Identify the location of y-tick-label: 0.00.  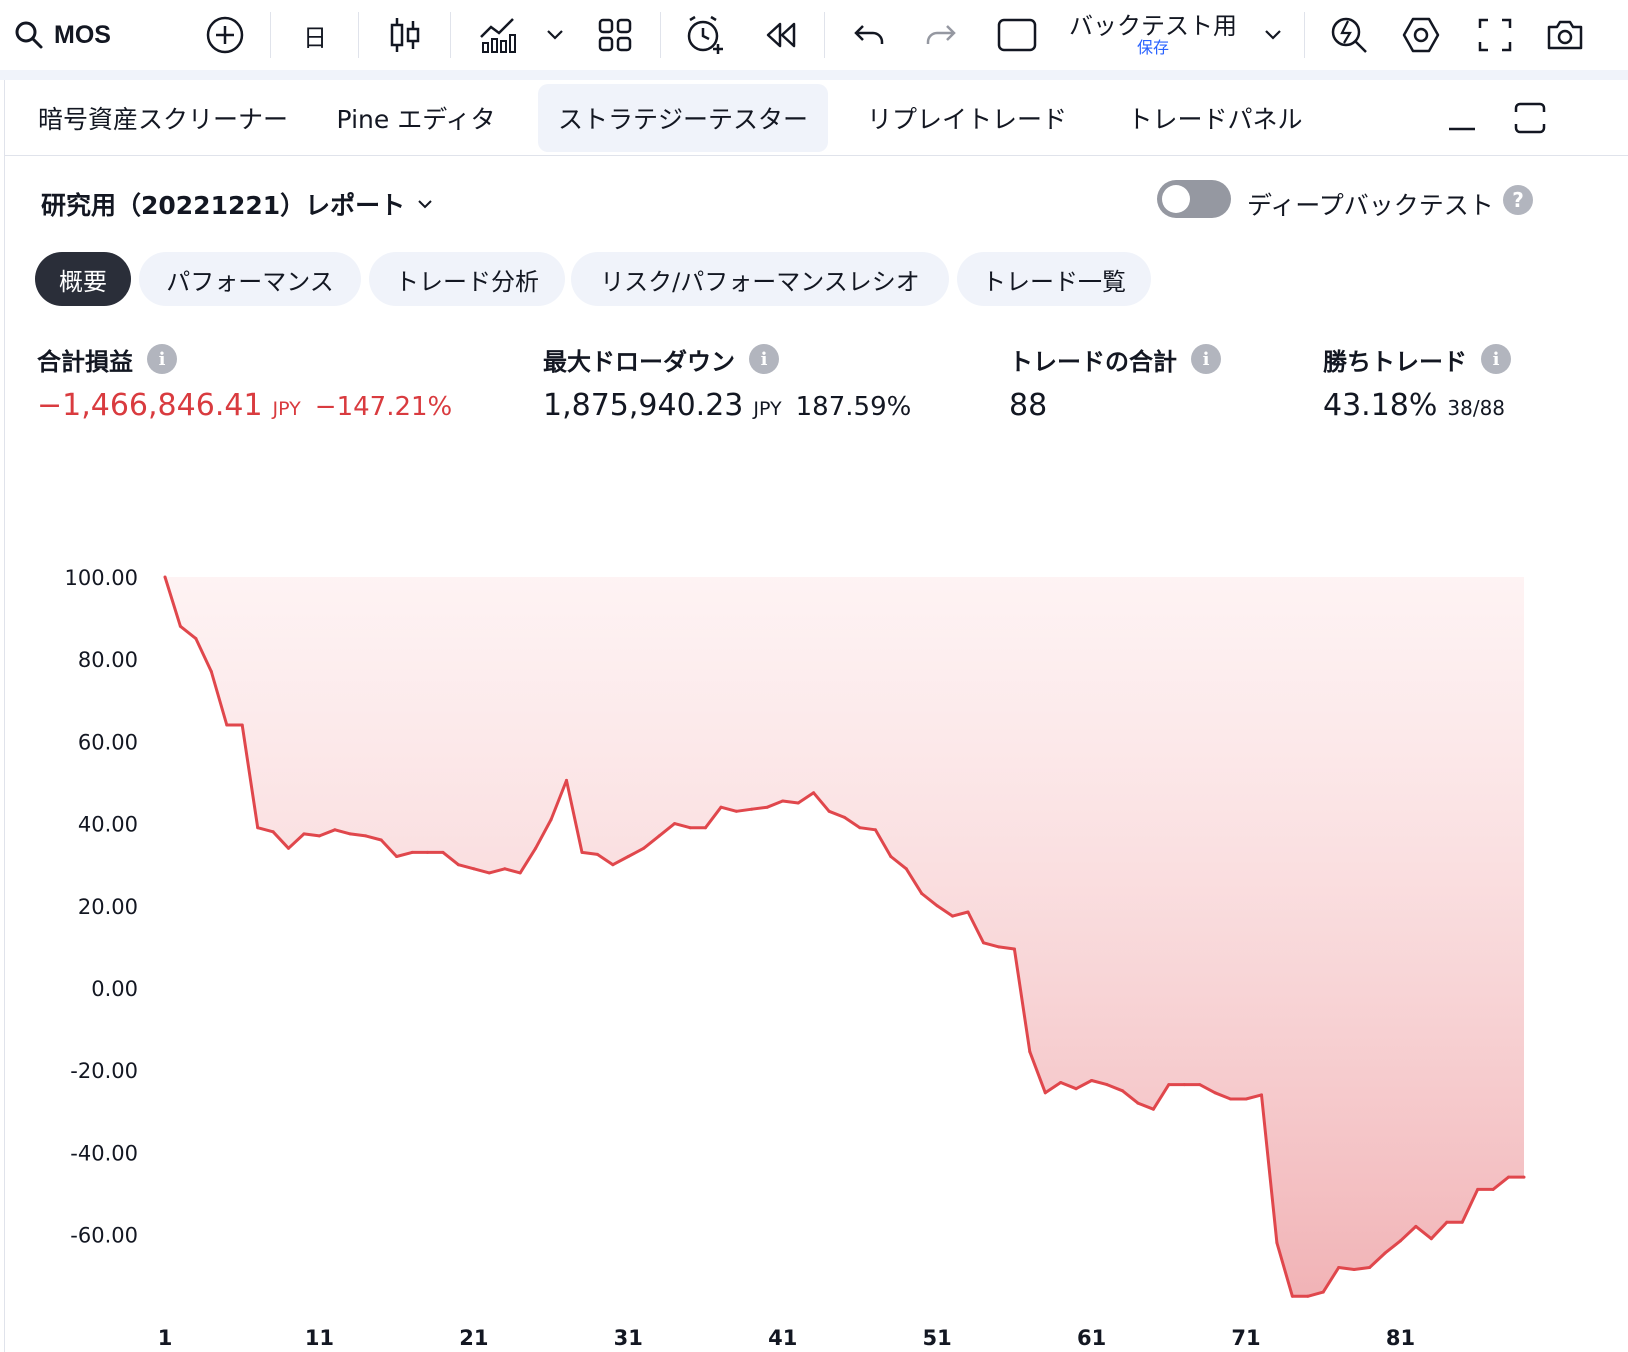
(114, 989).